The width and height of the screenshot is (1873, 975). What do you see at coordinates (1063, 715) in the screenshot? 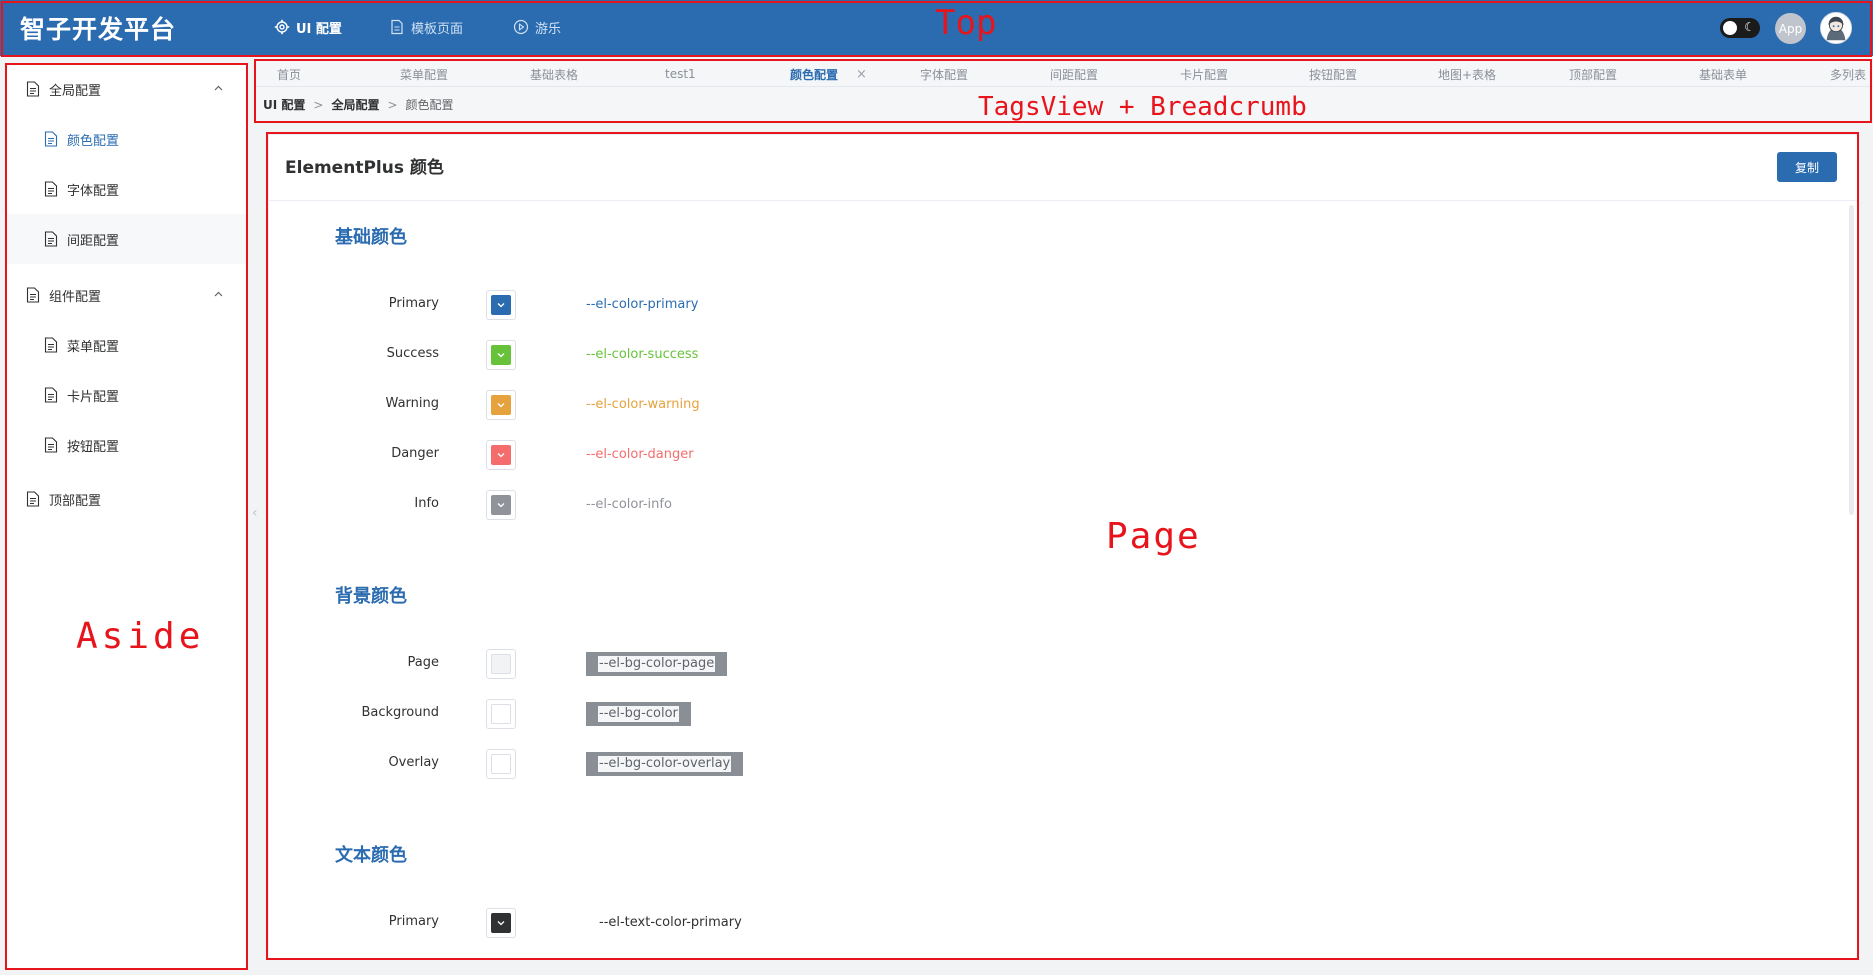
I see `color-row: Background --el-bg-color` at bounding box center [1063, 715].